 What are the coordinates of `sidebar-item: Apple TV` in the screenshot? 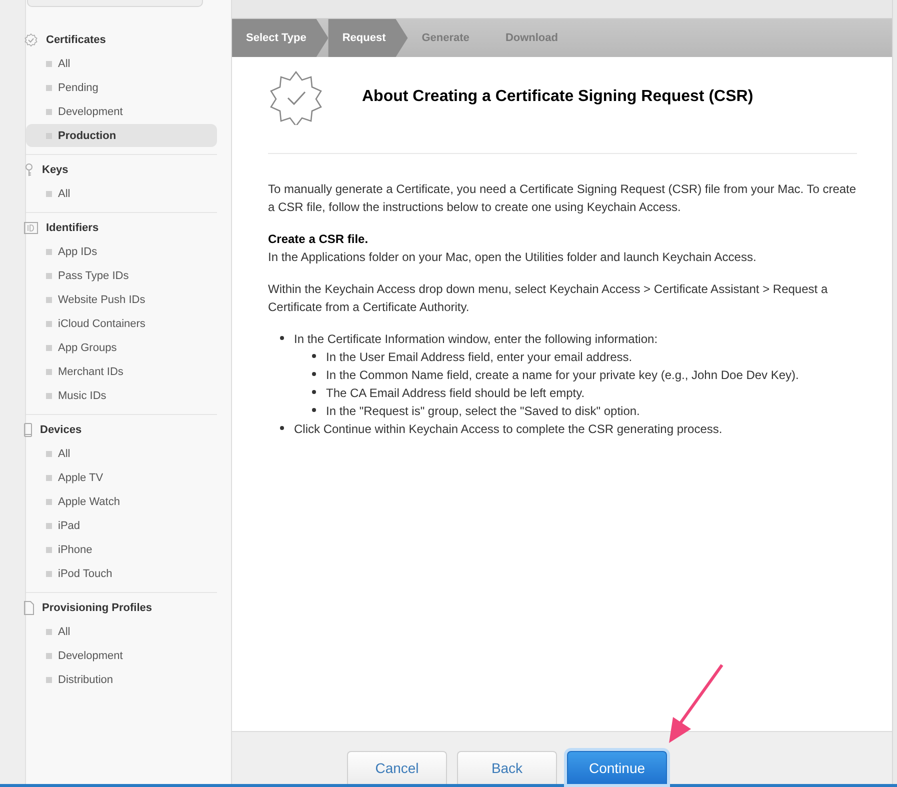 It's located at (121, 477).